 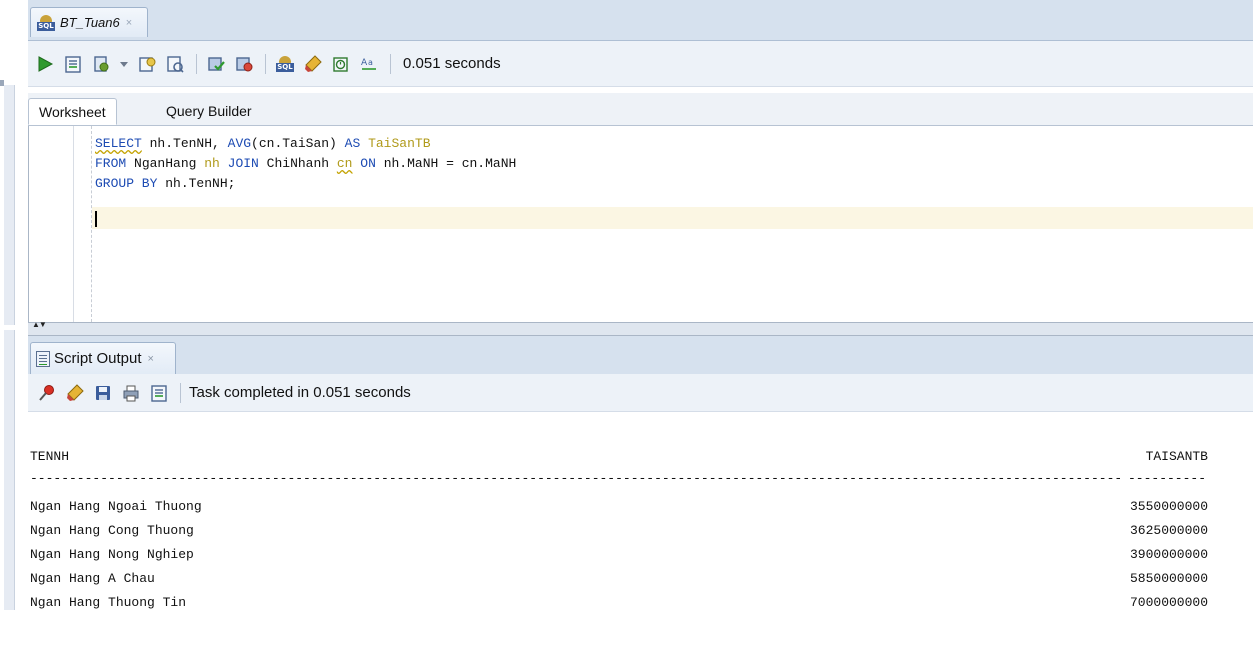 I want to click on document-tab-bar: SQL BT_Tuan6 ×, so click(x=640, y=20).